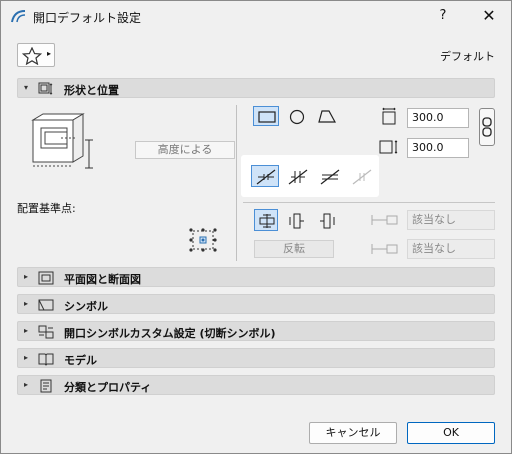 This screenshot has height=454, width=512. I want to click on reveal-row-2: 該当なし, so click(433, 249).